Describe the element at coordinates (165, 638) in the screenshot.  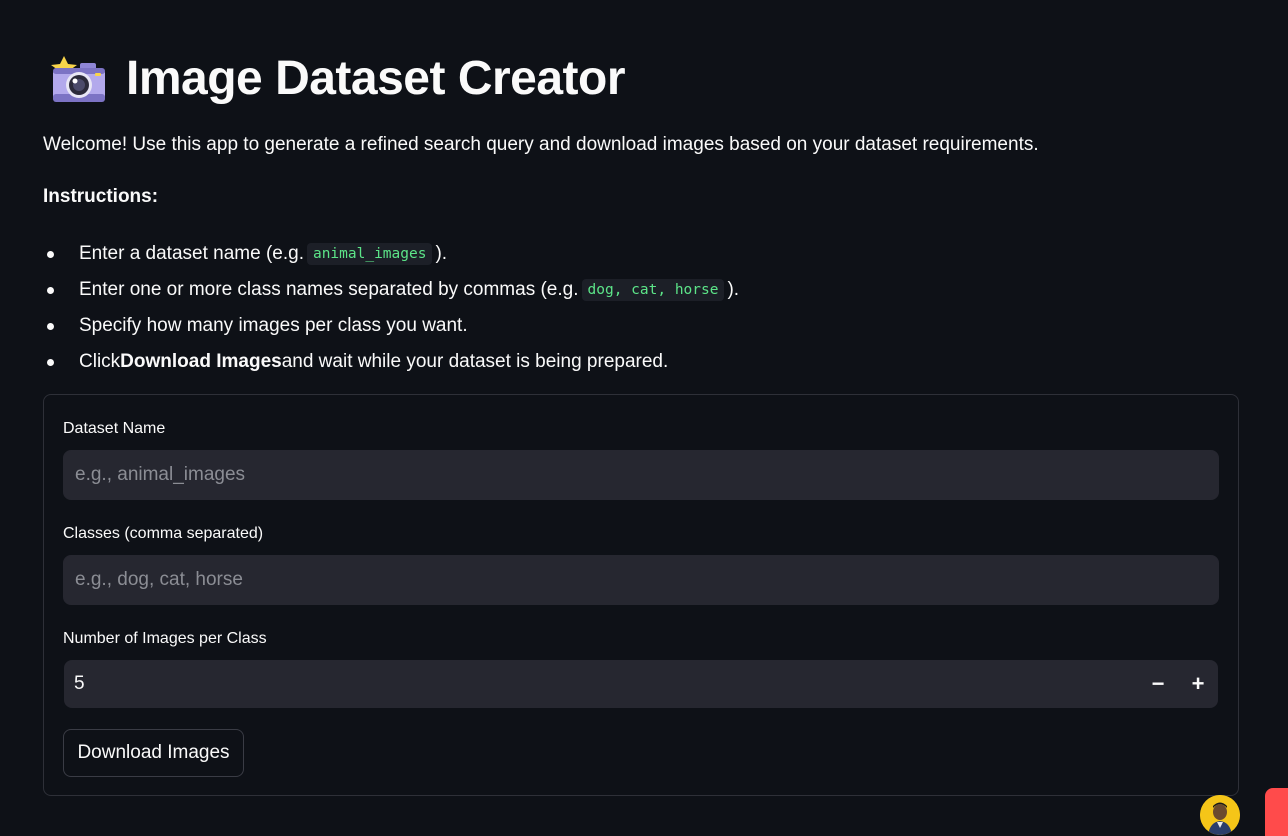
I see `num-images-label: Number of Images per Class` at that location.